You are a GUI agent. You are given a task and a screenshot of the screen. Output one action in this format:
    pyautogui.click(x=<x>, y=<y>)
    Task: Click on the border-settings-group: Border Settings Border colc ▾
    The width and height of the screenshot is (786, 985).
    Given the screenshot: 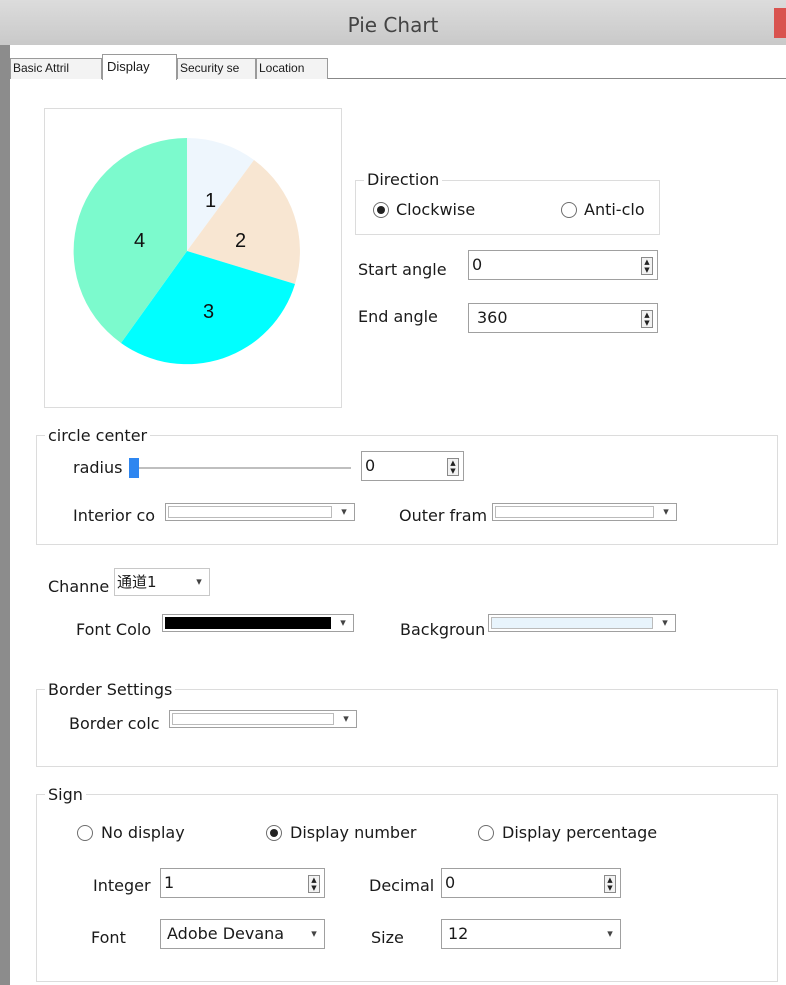 What is the action you would take?
    pyautogui.click(x=407, y=724)
    